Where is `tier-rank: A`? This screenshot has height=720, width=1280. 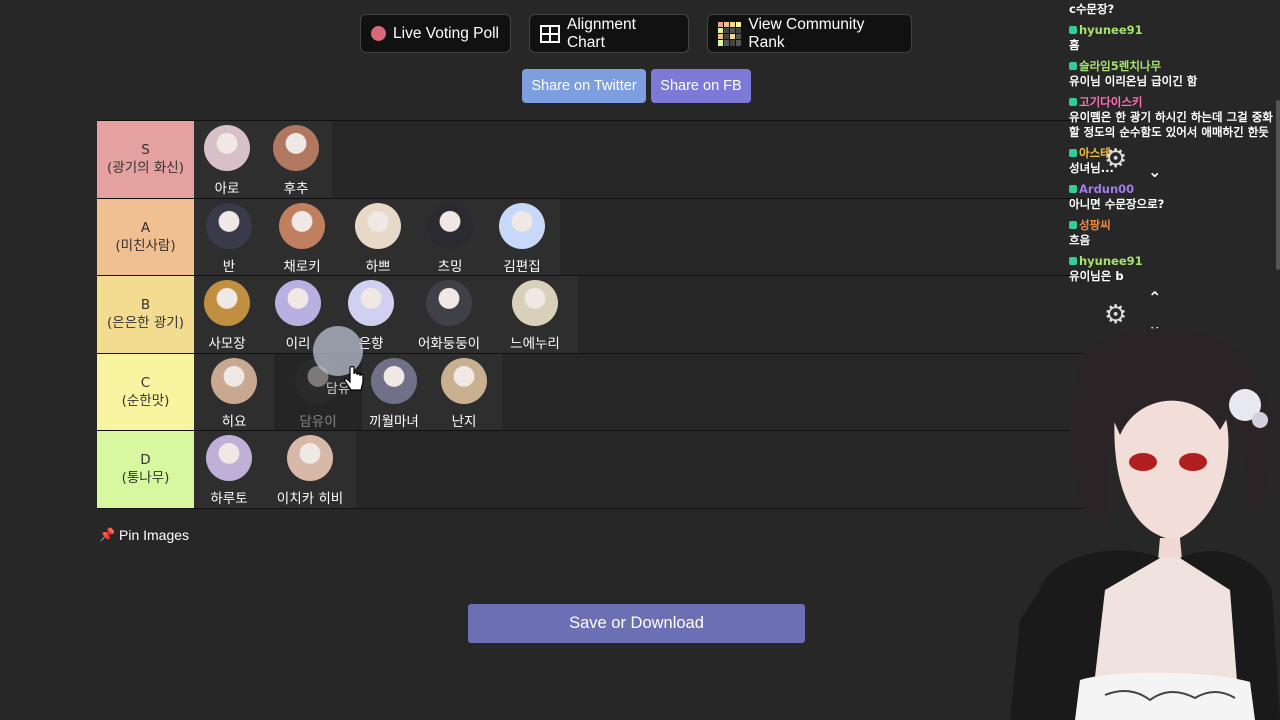 tier-rank: A is located at coordinates (145, 227).